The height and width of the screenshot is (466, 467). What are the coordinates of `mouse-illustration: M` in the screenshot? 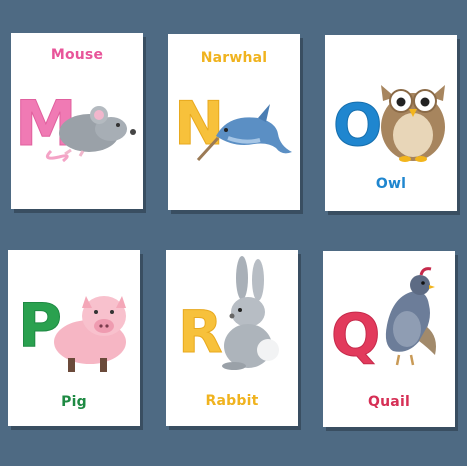 It's located at (75, 125).